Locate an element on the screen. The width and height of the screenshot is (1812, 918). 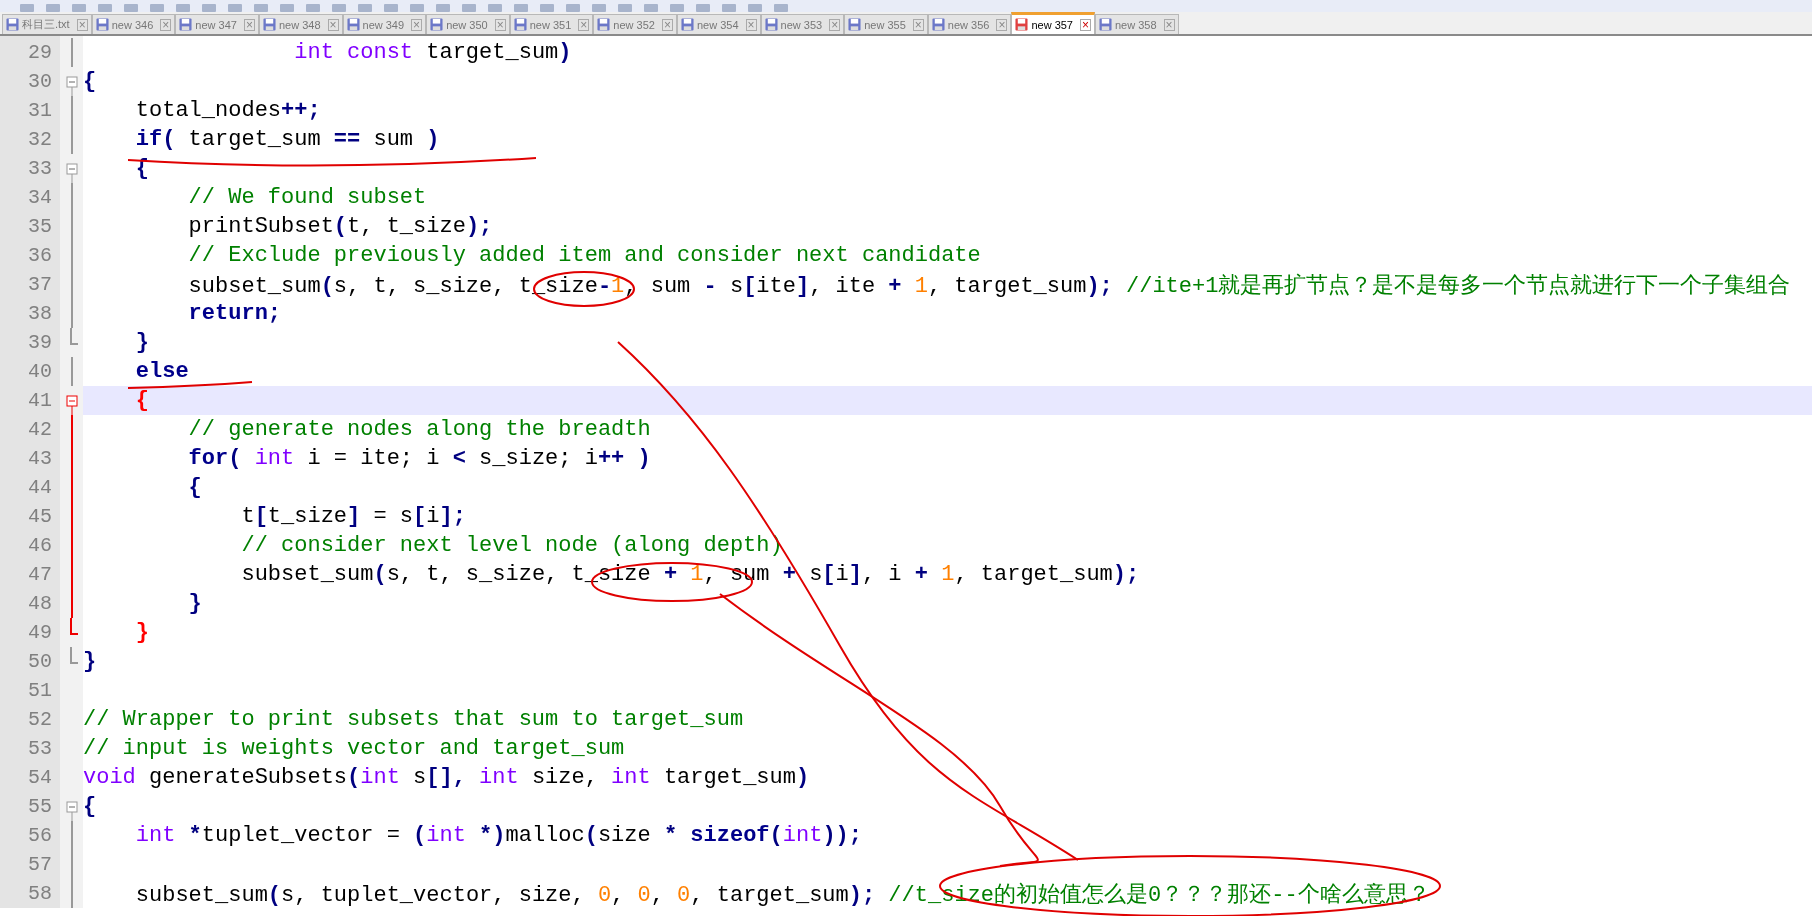
code-line: // We found subset is located at coordinates (307, 197).